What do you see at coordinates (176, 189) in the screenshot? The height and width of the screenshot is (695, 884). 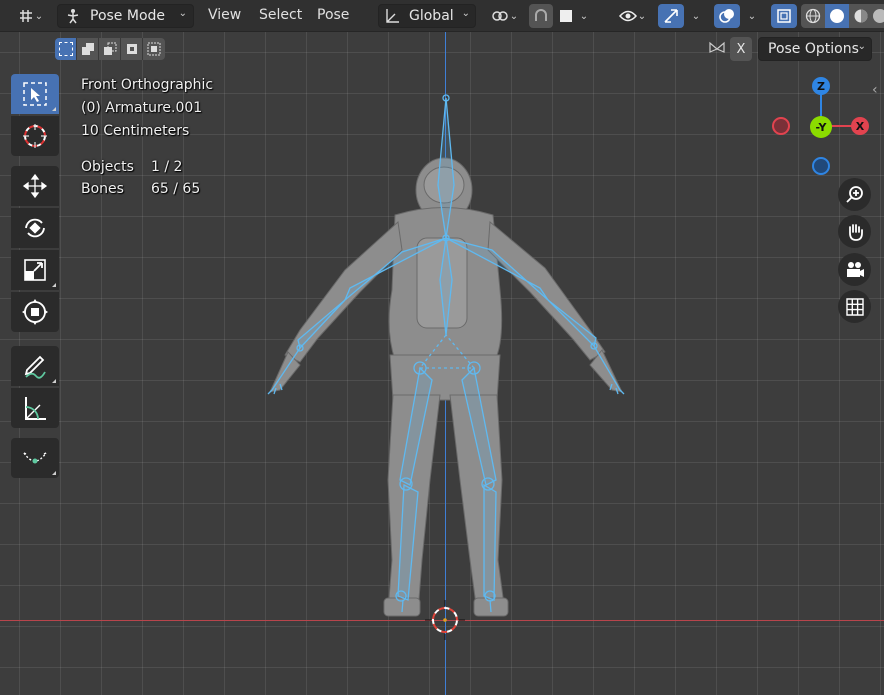 I see `stats-bones-value: 65 / 65` at bounding box center [176, 189].